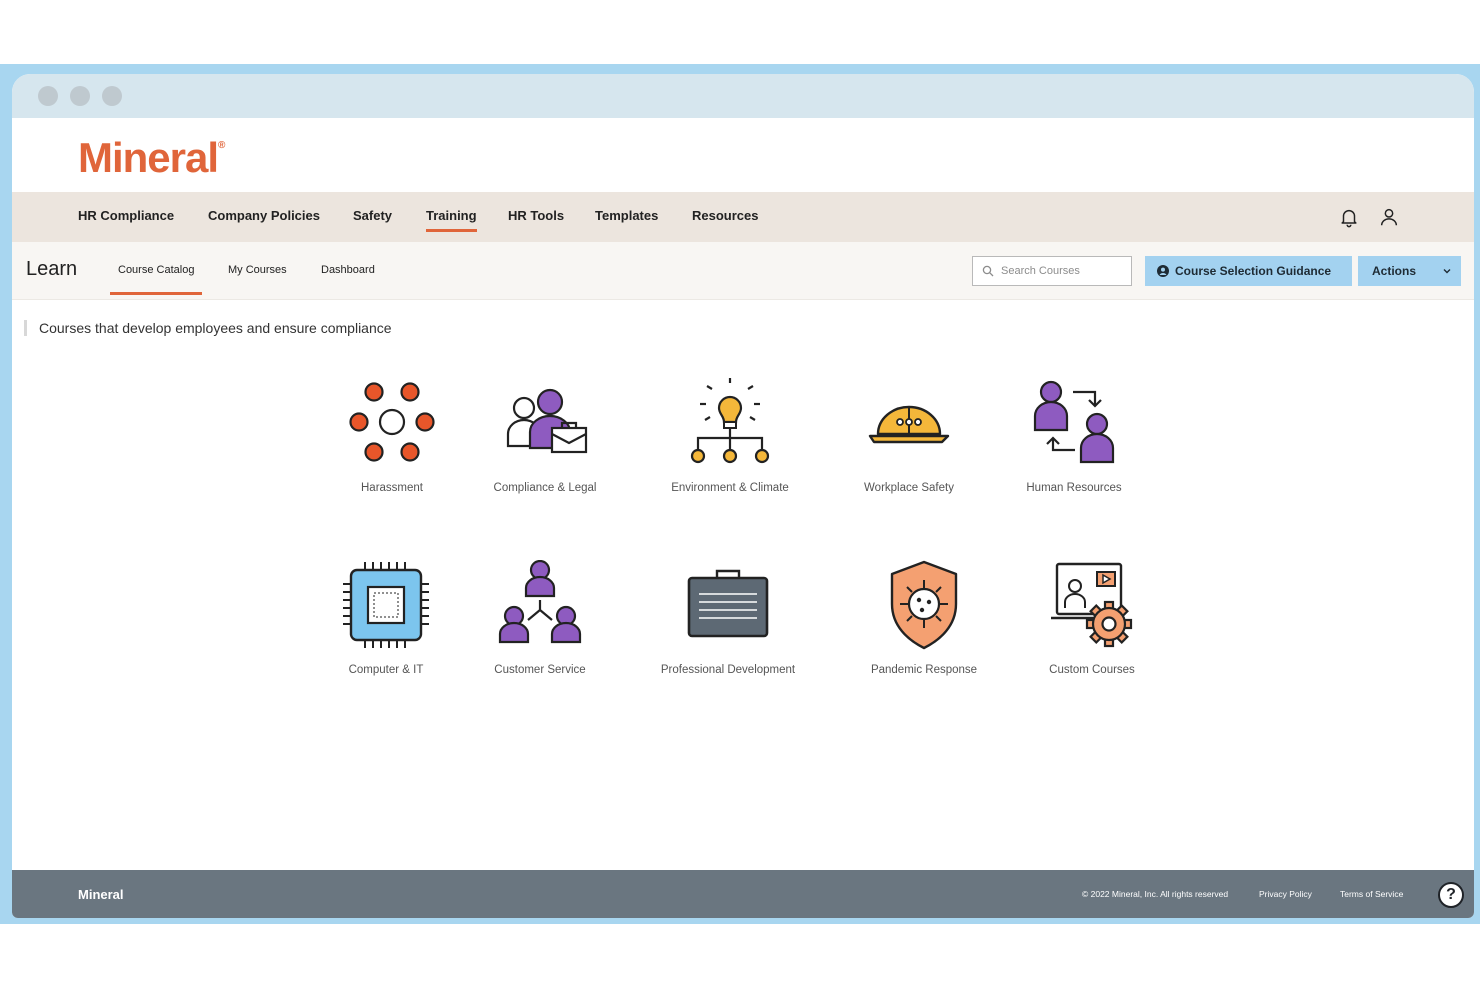 The height and width of the screenshot is (987, 1480). What do you see at coordinates (112, 96) in the screenshot?
I see `window-maximize-dot` at bounding box center [112, 96].